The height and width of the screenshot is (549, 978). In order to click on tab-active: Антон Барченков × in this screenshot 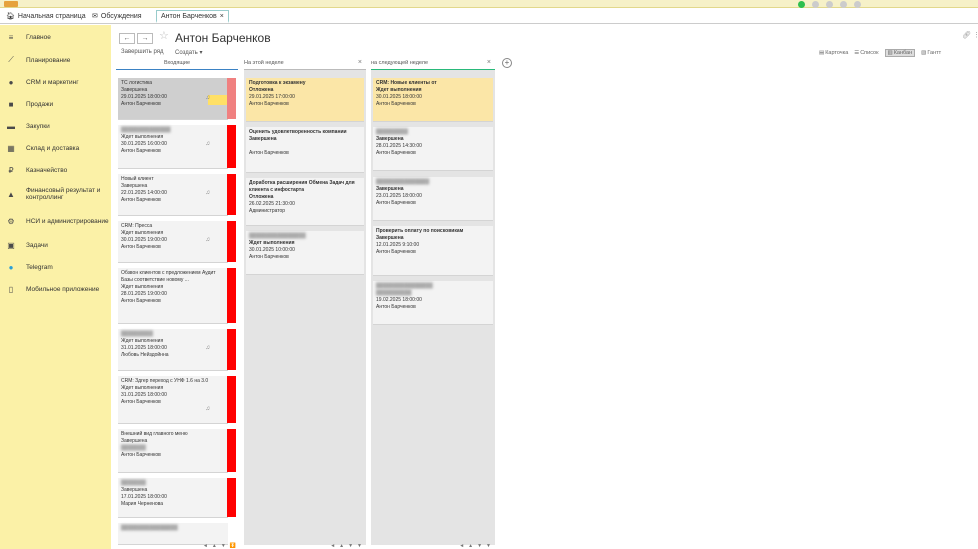, I will do `click(192, 16)`.